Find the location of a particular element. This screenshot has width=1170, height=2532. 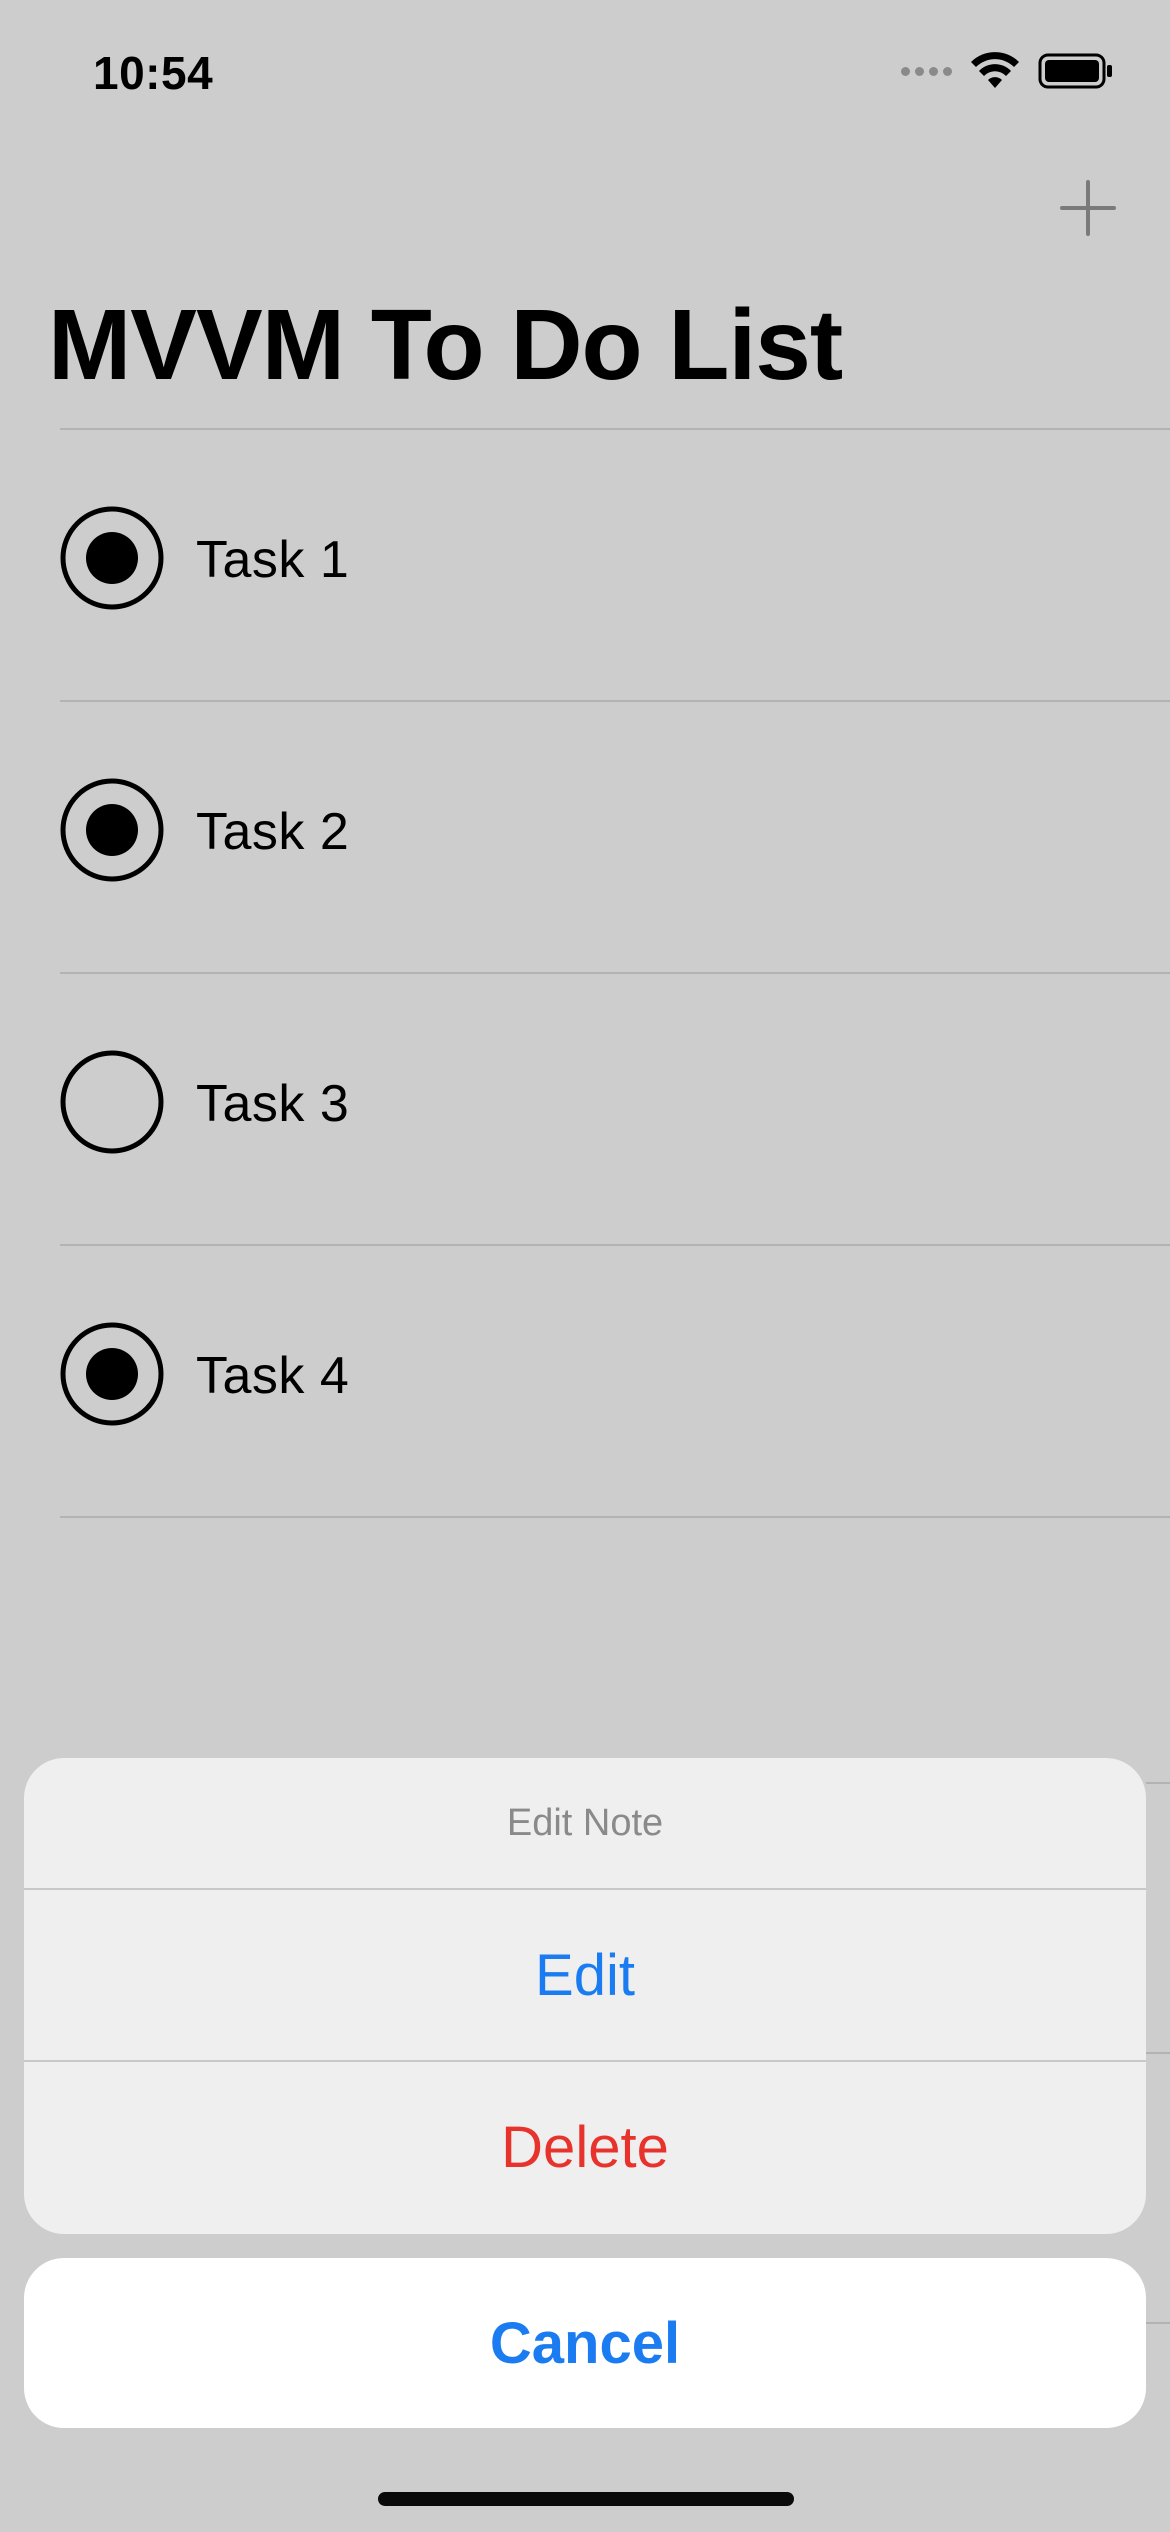

status-bar: 10:54 is located at coordinates (585, 70).